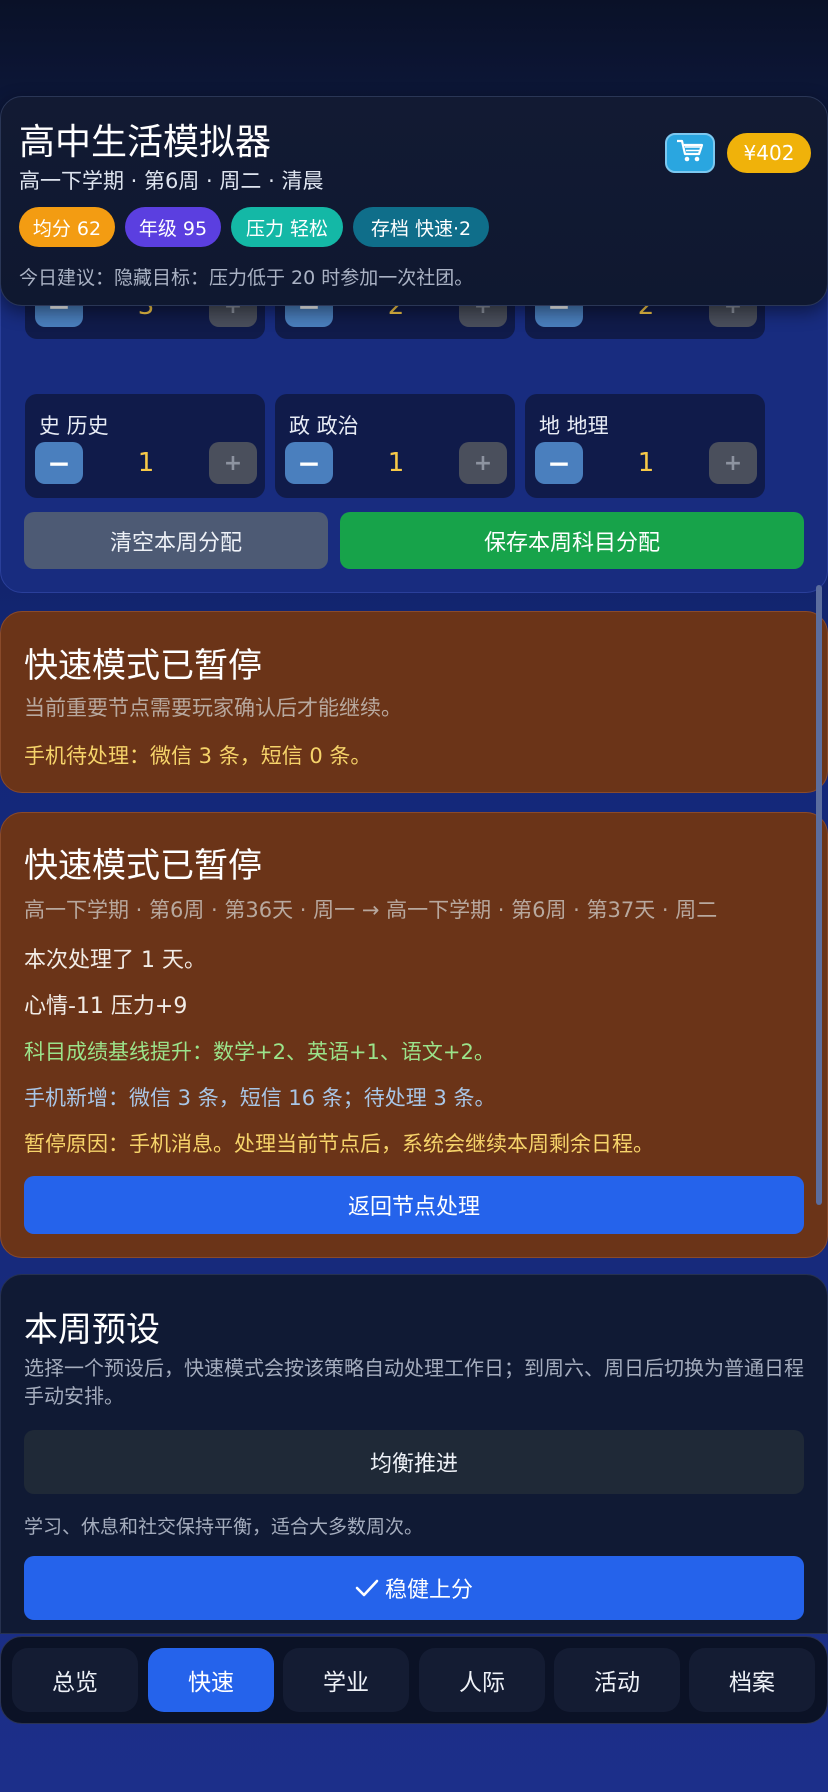 The image size is (828, 1792). Describe the element at coordinates (324, 426) in the screenshot. I see `subject-label: 政 政治` at that location.